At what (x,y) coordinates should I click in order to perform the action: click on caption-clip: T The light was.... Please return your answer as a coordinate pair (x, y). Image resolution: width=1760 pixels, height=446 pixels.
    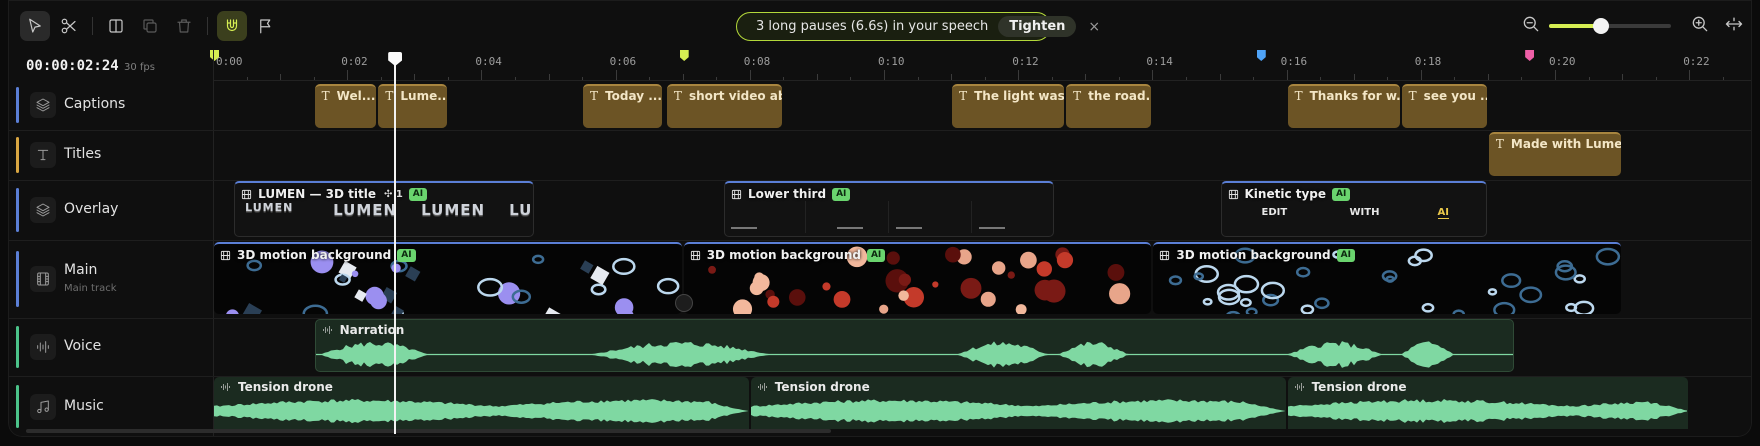
    Looking at the image, I should click on (1008, 106).